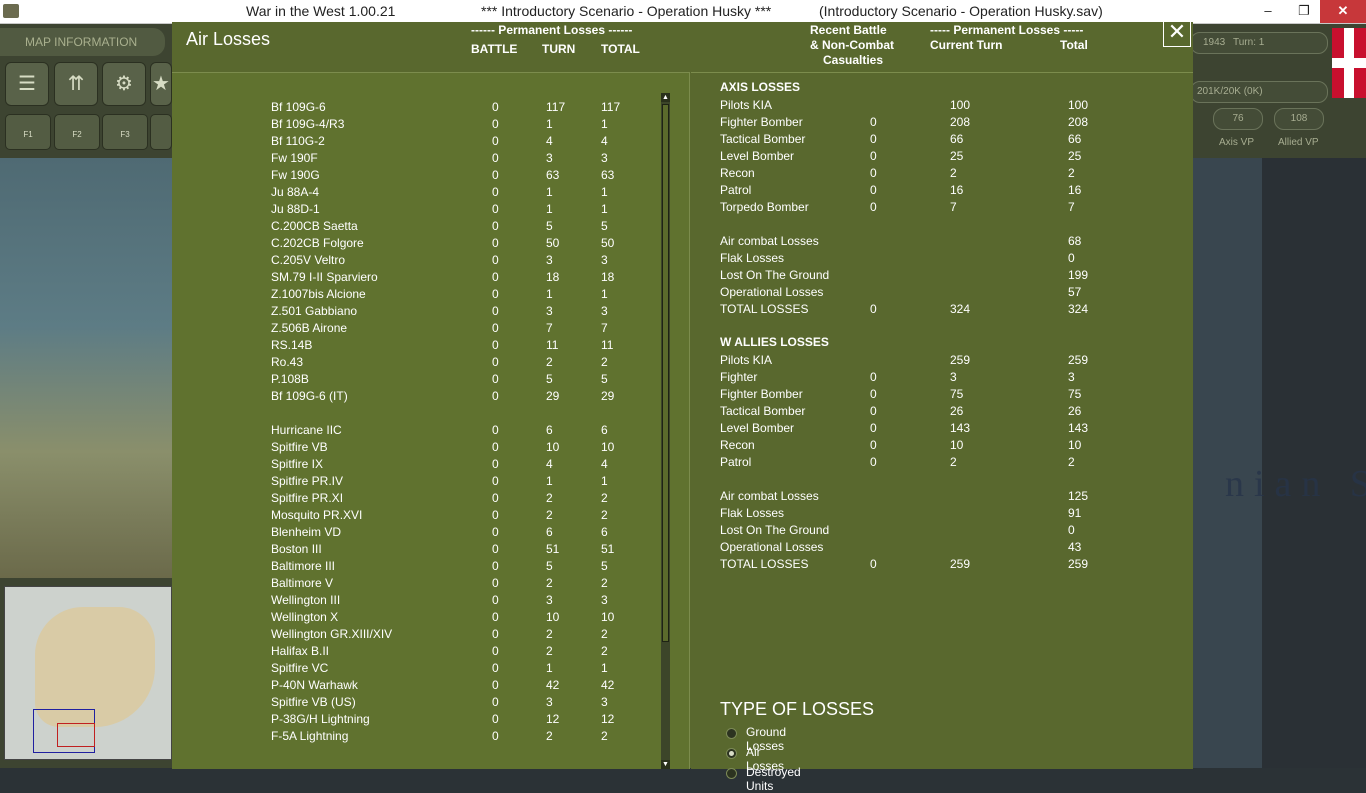  I want to click on total-value: 16, so click(1075, 190).